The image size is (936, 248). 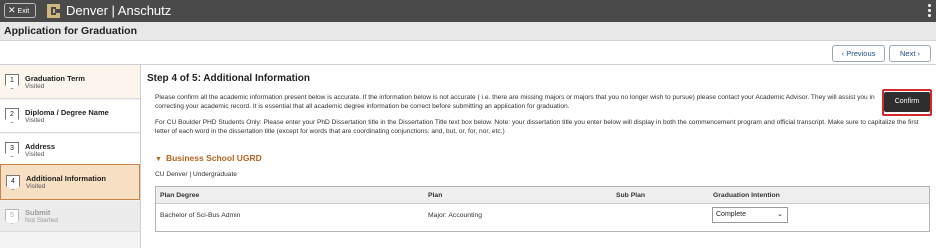 I want to click on step-address: 3 Address Visited, so click(x=70, y=150).